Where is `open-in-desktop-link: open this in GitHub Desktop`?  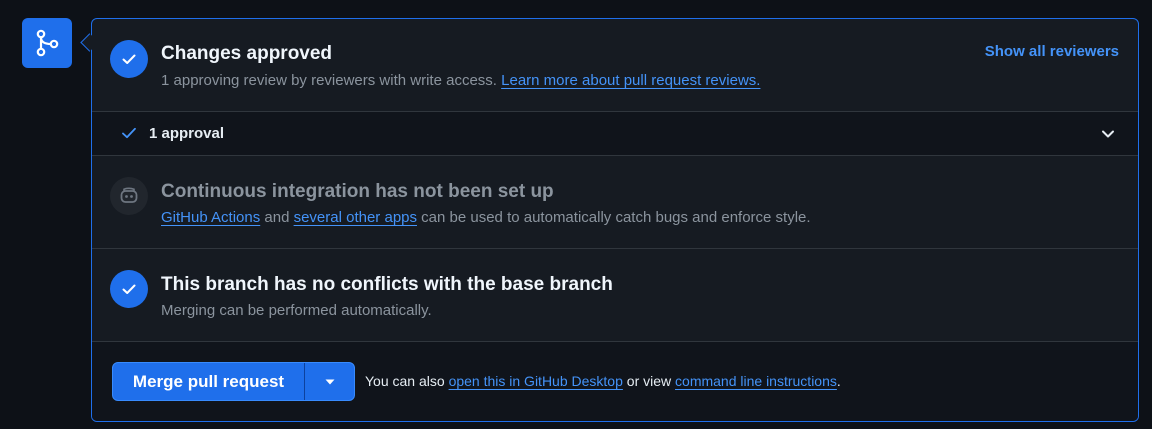
open-in-desktop-link: open this in GitHub Desktop is located at coordinates (536, 381).